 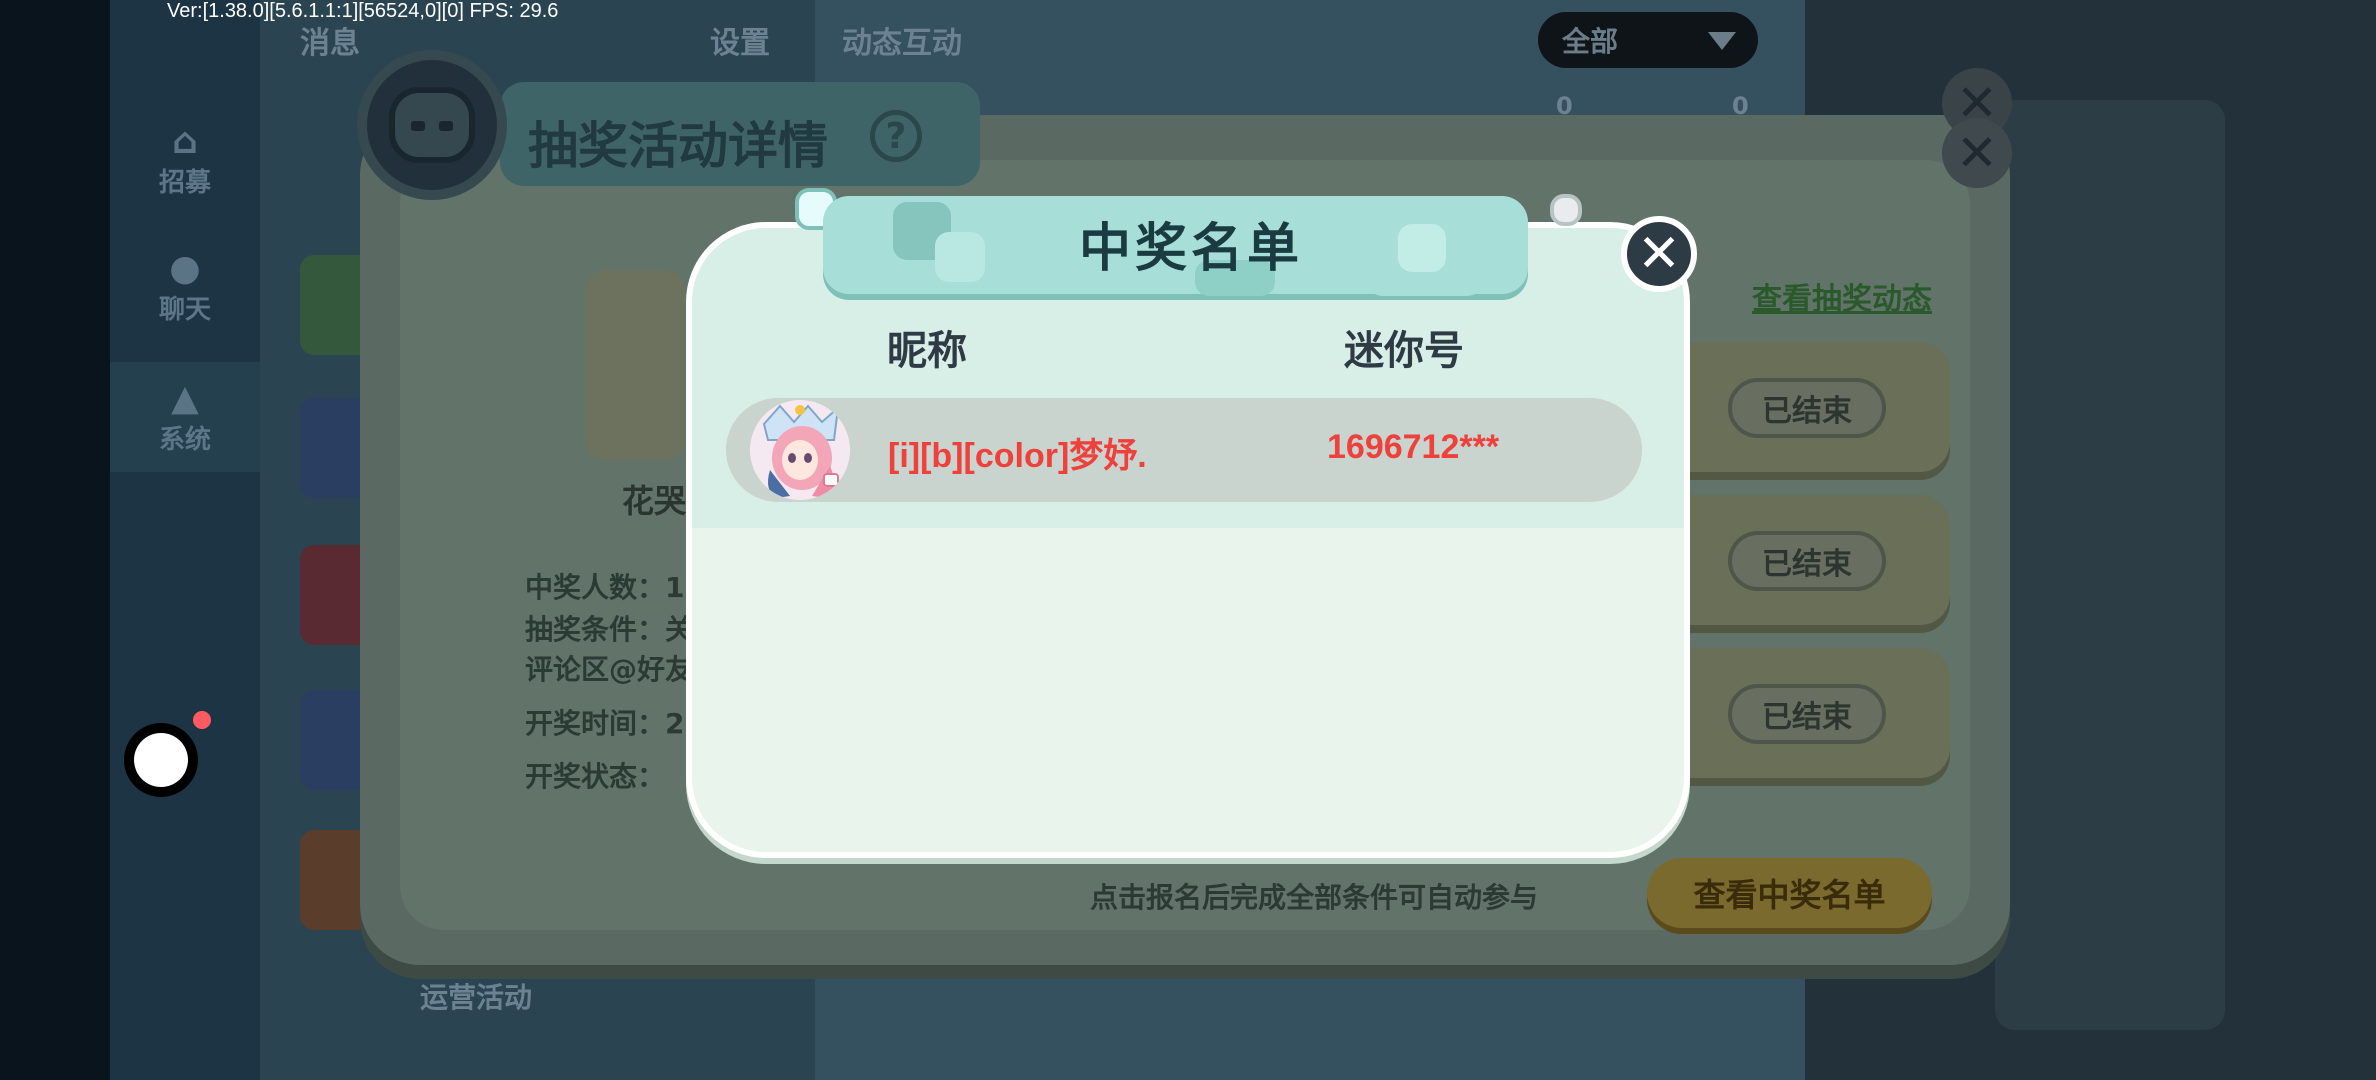 I want to click on winner-mini-id: 1696712***, so click(x=1413, y=447).